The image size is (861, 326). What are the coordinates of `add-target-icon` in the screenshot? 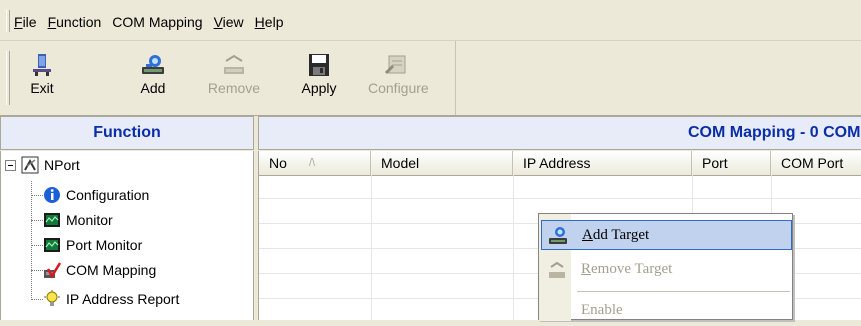 It's located at (558, 236).